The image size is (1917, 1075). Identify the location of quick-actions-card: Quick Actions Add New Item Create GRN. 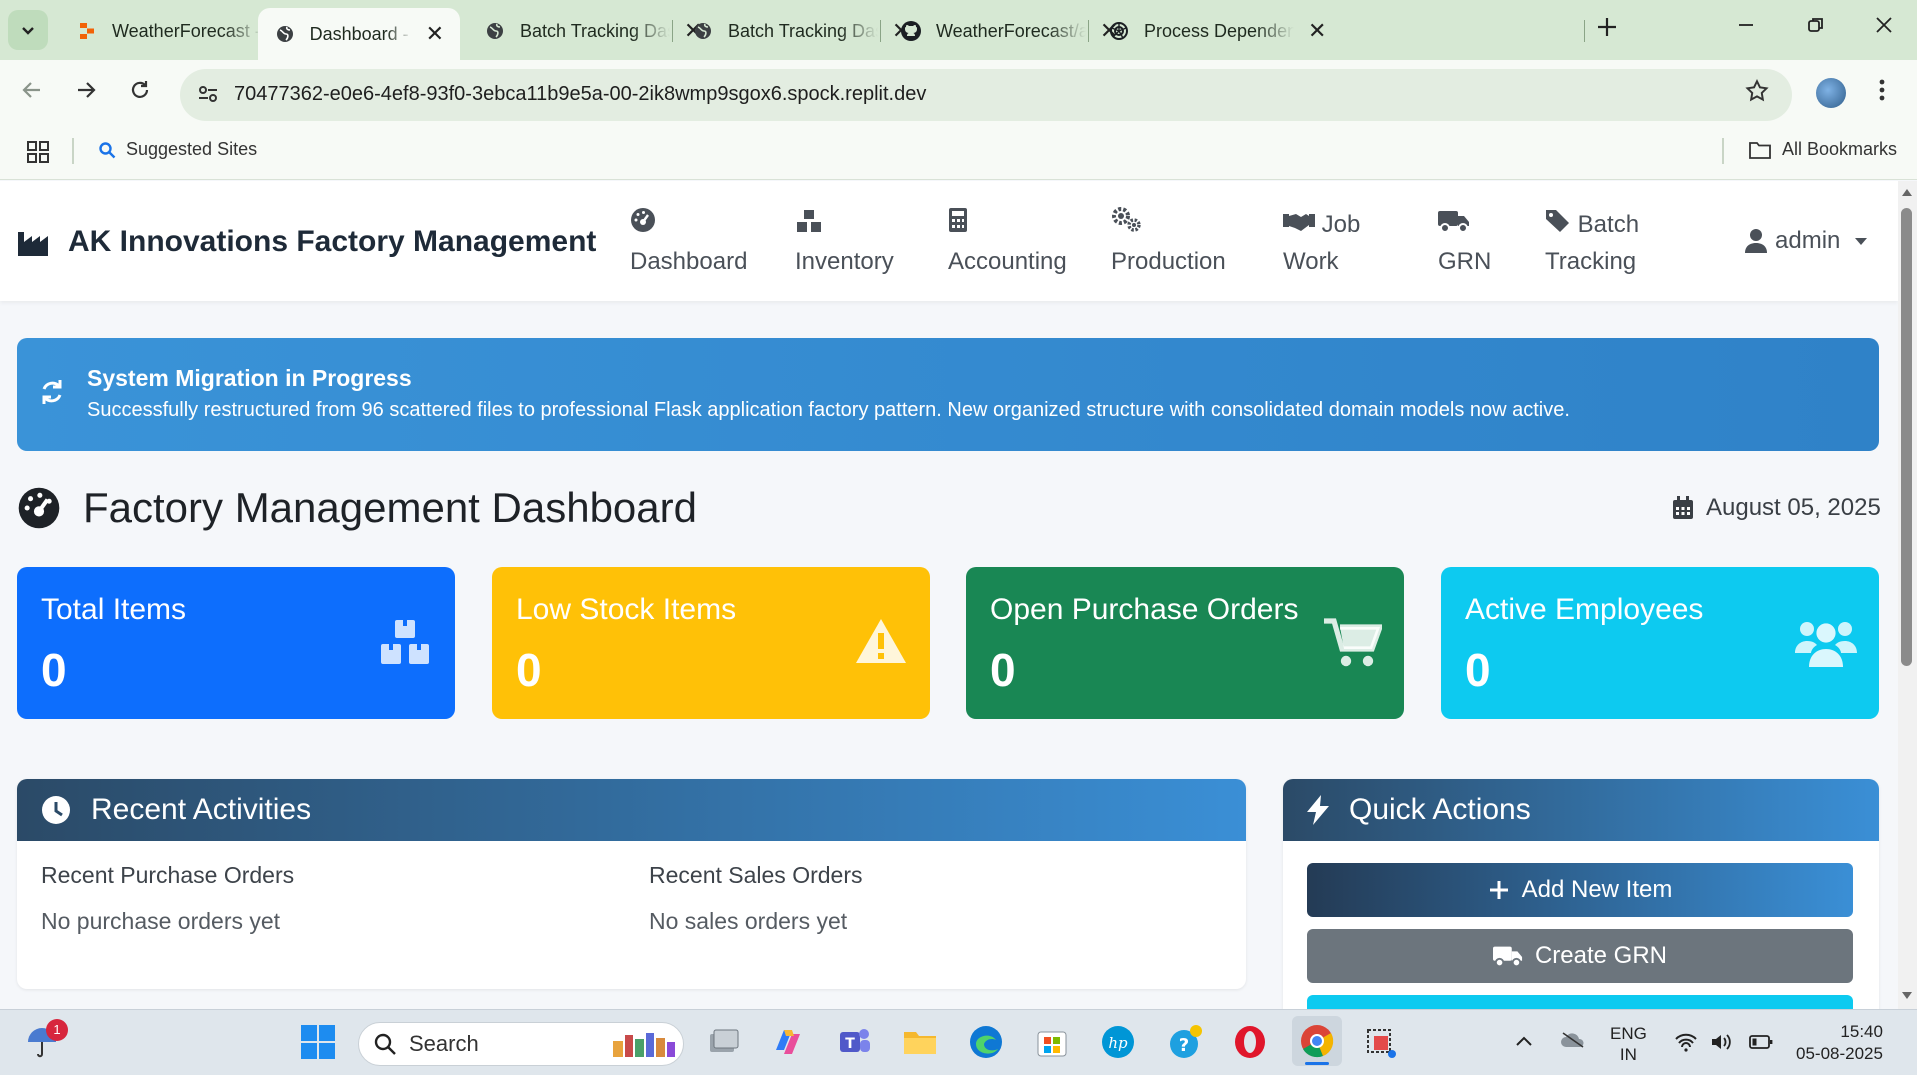
(1581, 894).